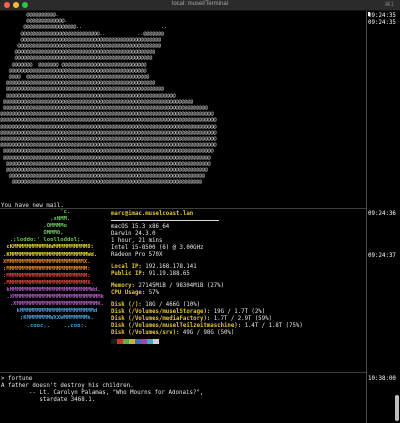 The width and height of the screenshot is (400, 423). I want to click on gpu-value: Radeon Pro 570X, so click(137, 255).